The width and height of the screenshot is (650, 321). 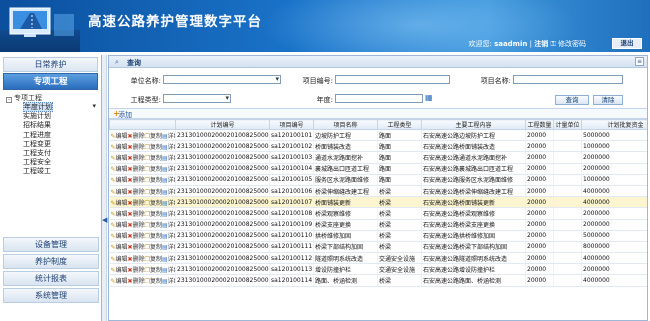 What do you see at coordinates (399, 124) in the screenshot?
I see `column-header: 工程类型` at bounding box center [399, 124].